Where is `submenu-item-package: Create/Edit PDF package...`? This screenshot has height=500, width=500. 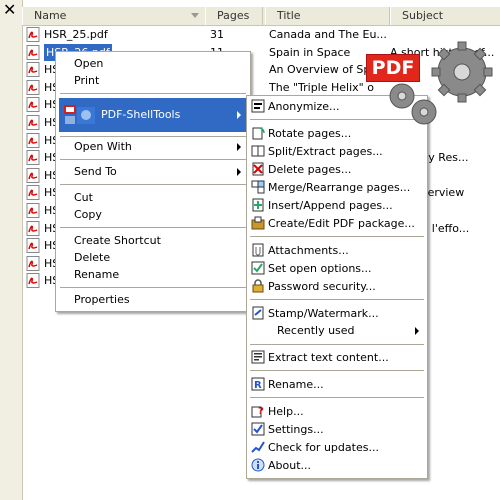
submenu-item-package: Create/Edit PDF package... is located at coordinates (337, 223).